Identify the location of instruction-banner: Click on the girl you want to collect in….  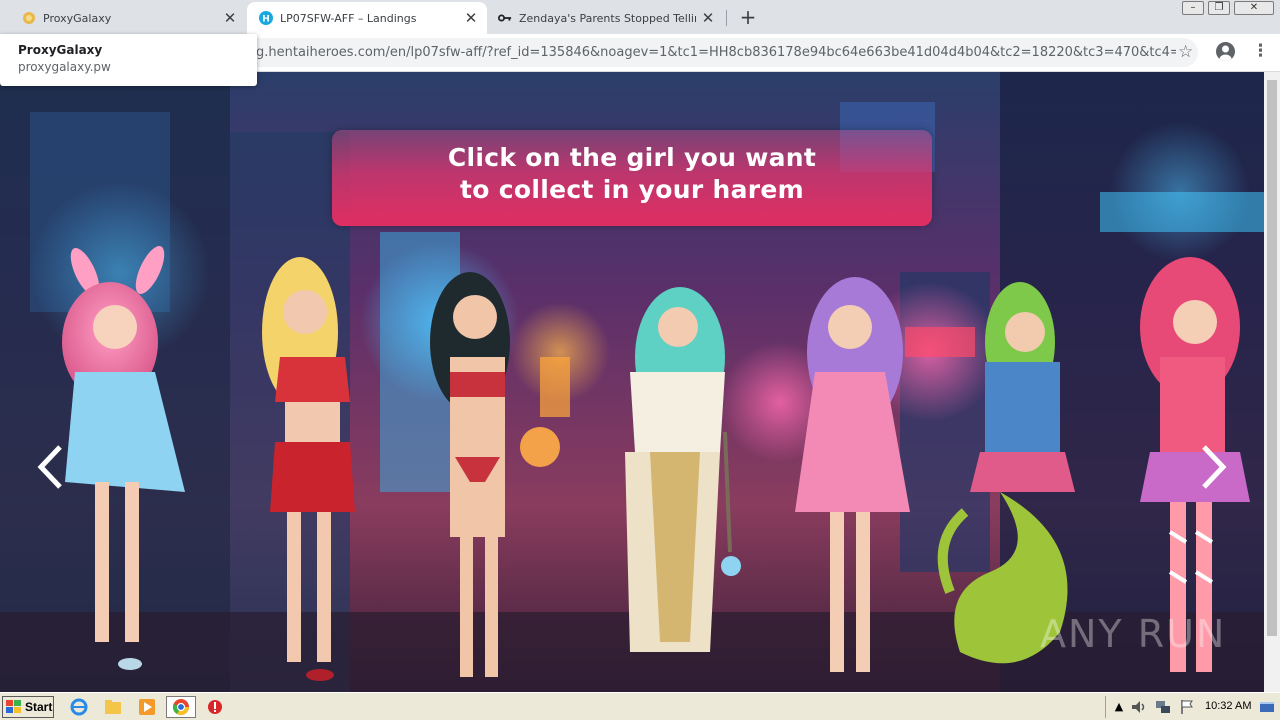
(632, 178).